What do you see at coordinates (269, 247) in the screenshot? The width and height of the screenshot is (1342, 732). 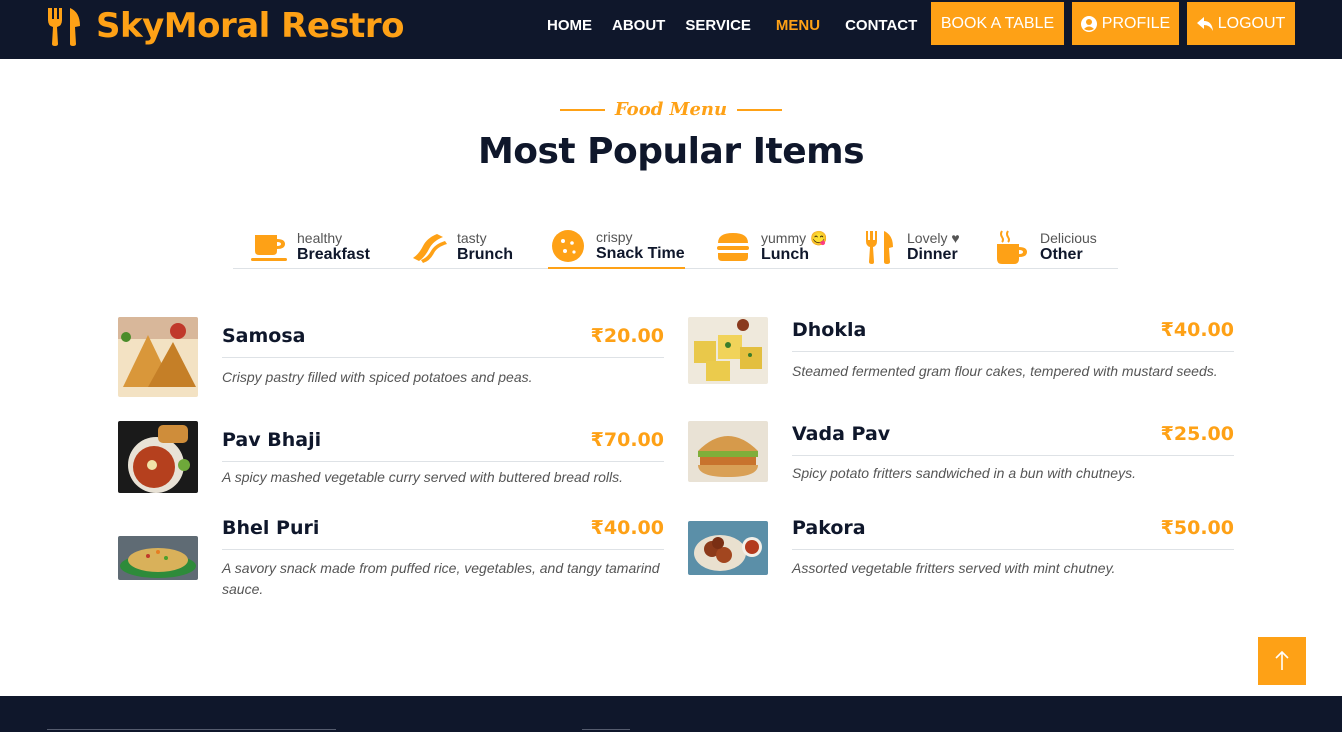 I see `coffee-cup-icon` at bounding box center [269, 247].